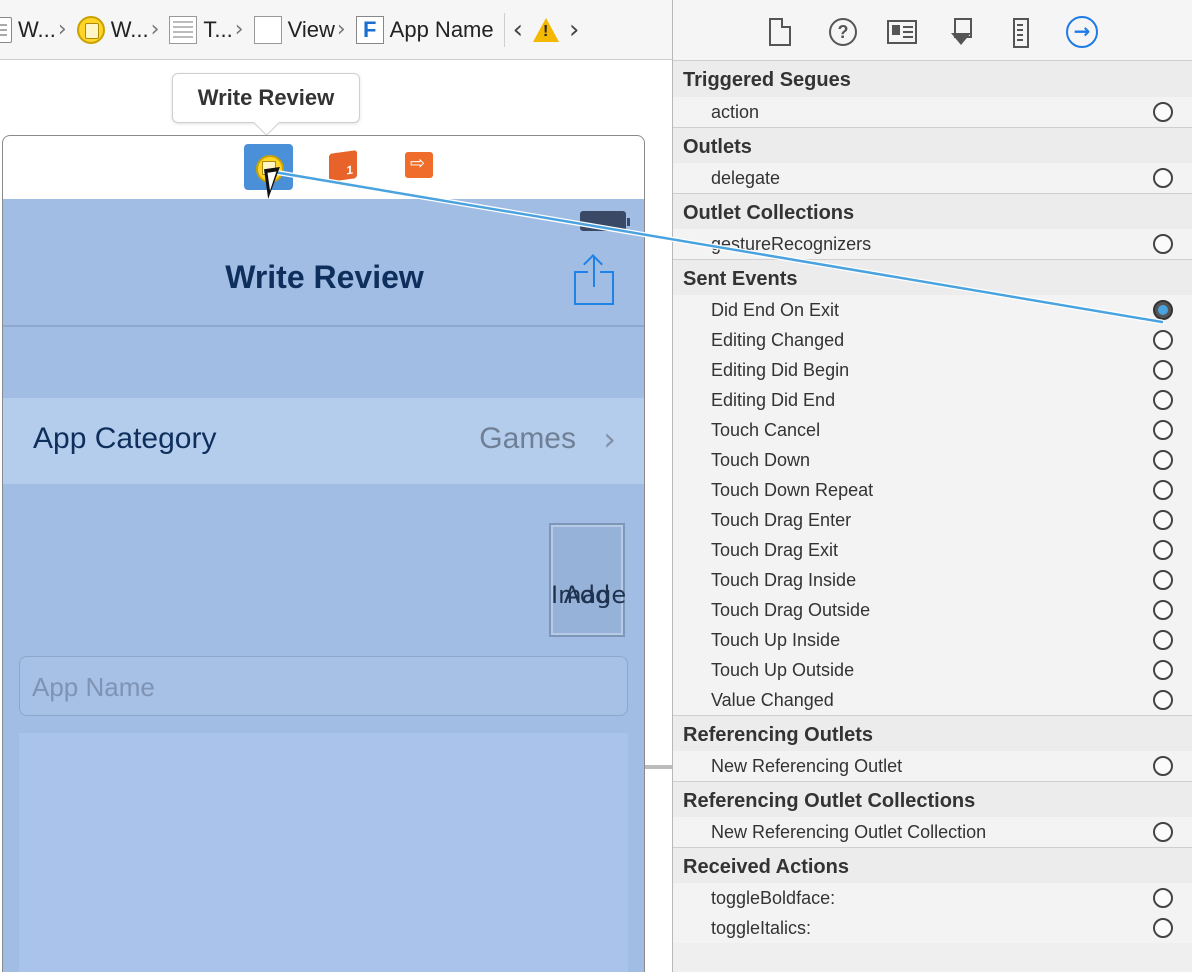 This screenshot has height=972, width=1192. Describe the element at coordinates (932, 340) in the screenshot. I see `connection-row: Editing Changed` at that location.